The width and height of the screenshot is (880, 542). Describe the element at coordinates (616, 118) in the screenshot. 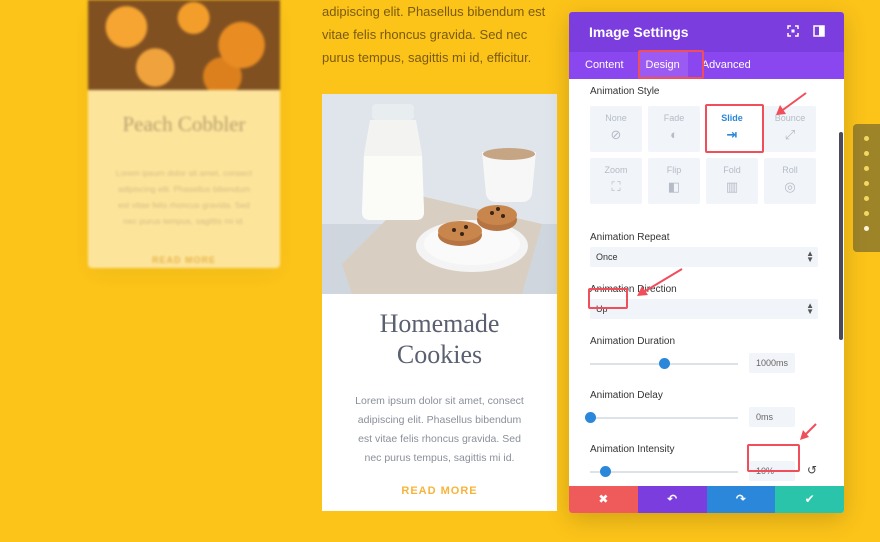

I see `style-option-label: None` at that location.